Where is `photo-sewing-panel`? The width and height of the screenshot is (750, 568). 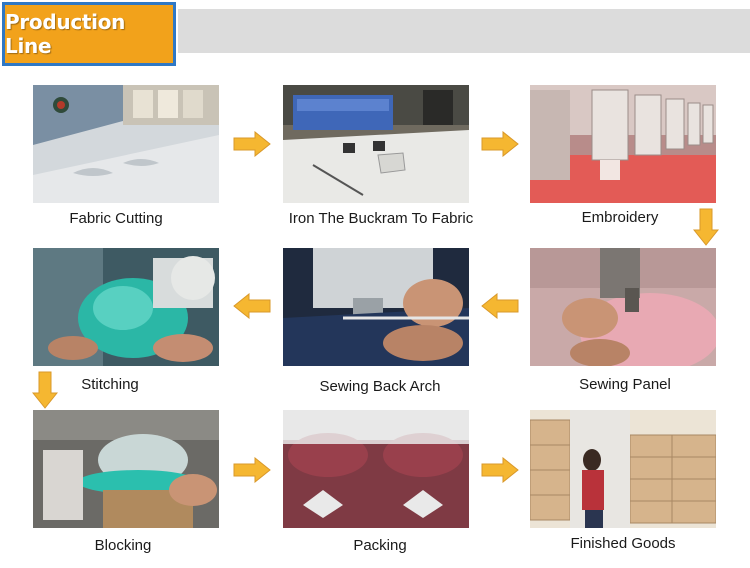 photo-sewing-panel is located at coordinates (623, 307).